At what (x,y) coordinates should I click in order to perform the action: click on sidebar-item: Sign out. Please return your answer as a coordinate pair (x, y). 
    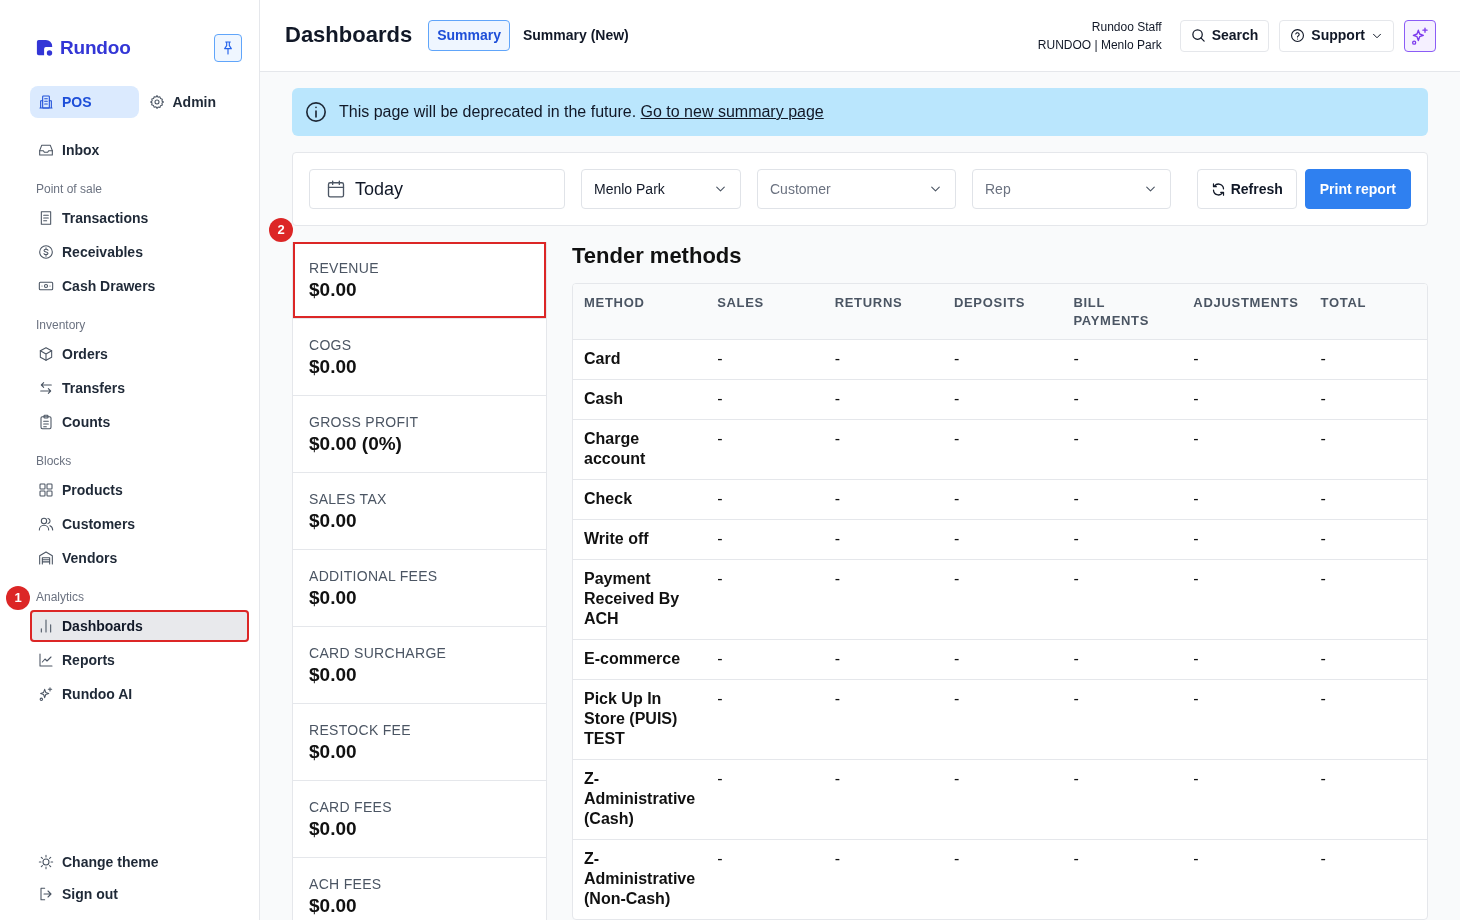
    Looking at the image, I should click on (139, 894).